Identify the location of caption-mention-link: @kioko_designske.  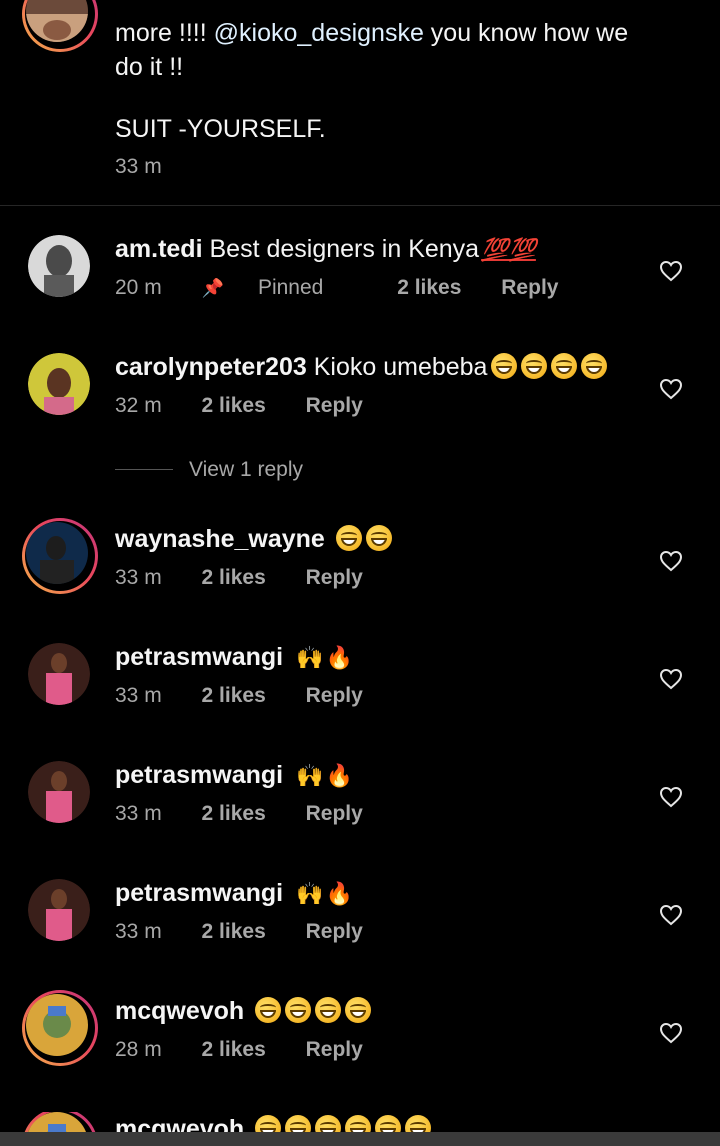
(319, 33).